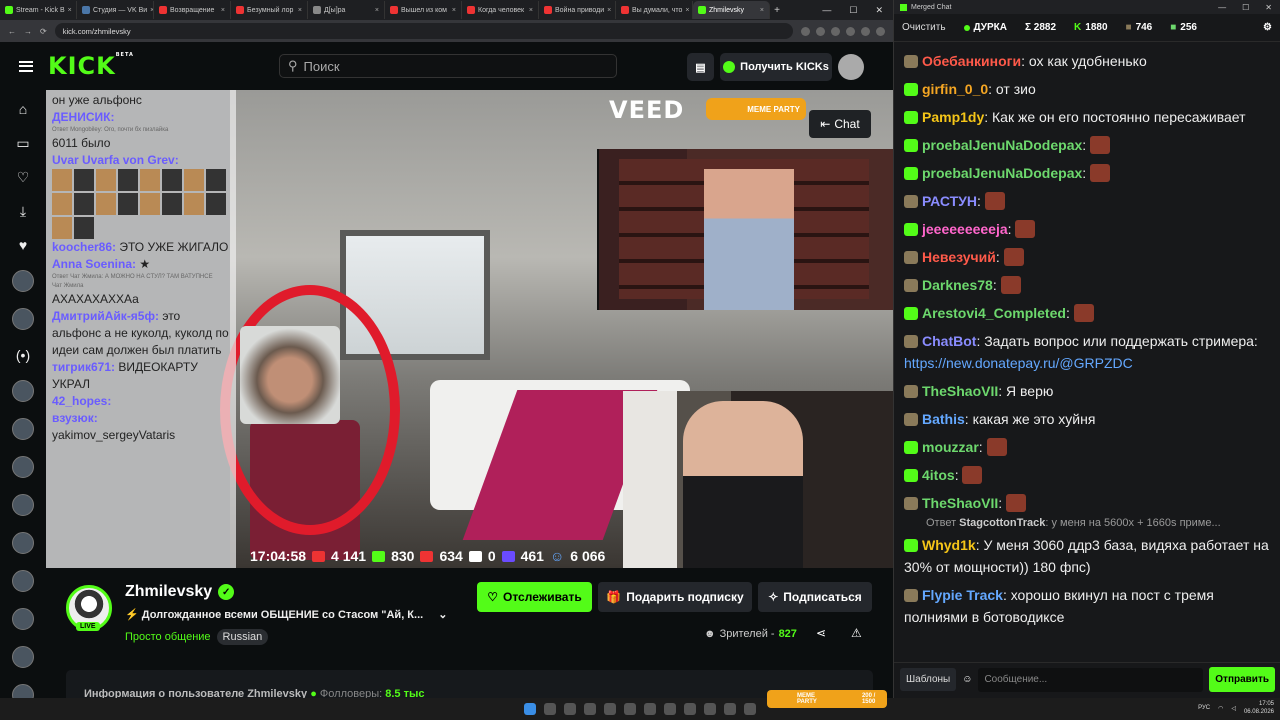 The width and height of the screenshot is (1280, 720). I want to click on chat-username: ChatBot, so click(949, 341).